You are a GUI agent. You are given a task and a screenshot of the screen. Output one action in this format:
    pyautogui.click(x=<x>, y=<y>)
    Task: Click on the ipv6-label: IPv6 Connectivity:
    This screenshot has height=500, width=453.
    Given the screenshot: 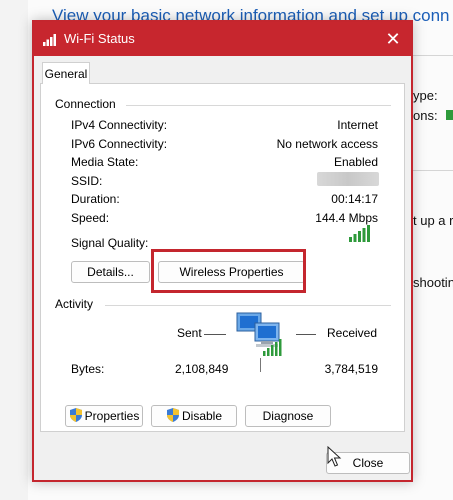 What is the action you would take?
    pyautogui.click(x=119, y=144)
    